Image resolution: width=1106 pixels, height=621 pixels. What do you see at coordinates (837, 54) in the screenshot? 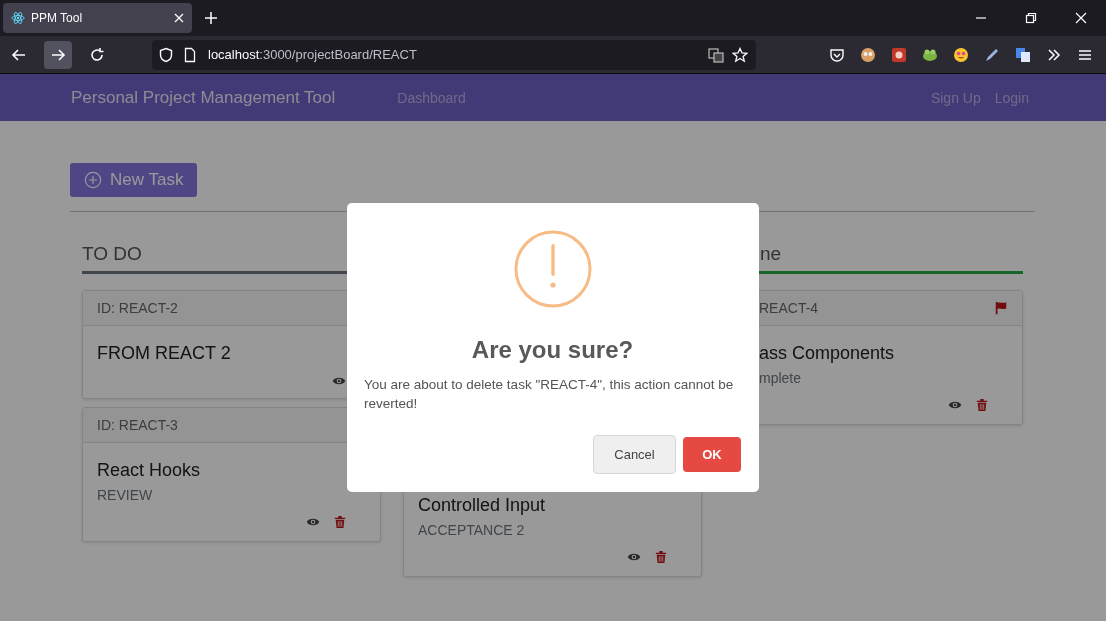
I see `pocket-icon` at bounding box center [837, 54].